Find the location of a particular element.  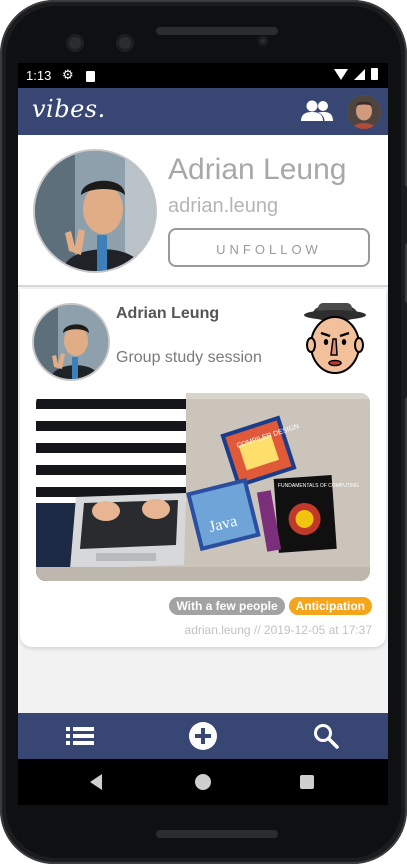

sd-card-icon is located at coordinates (90, 76).